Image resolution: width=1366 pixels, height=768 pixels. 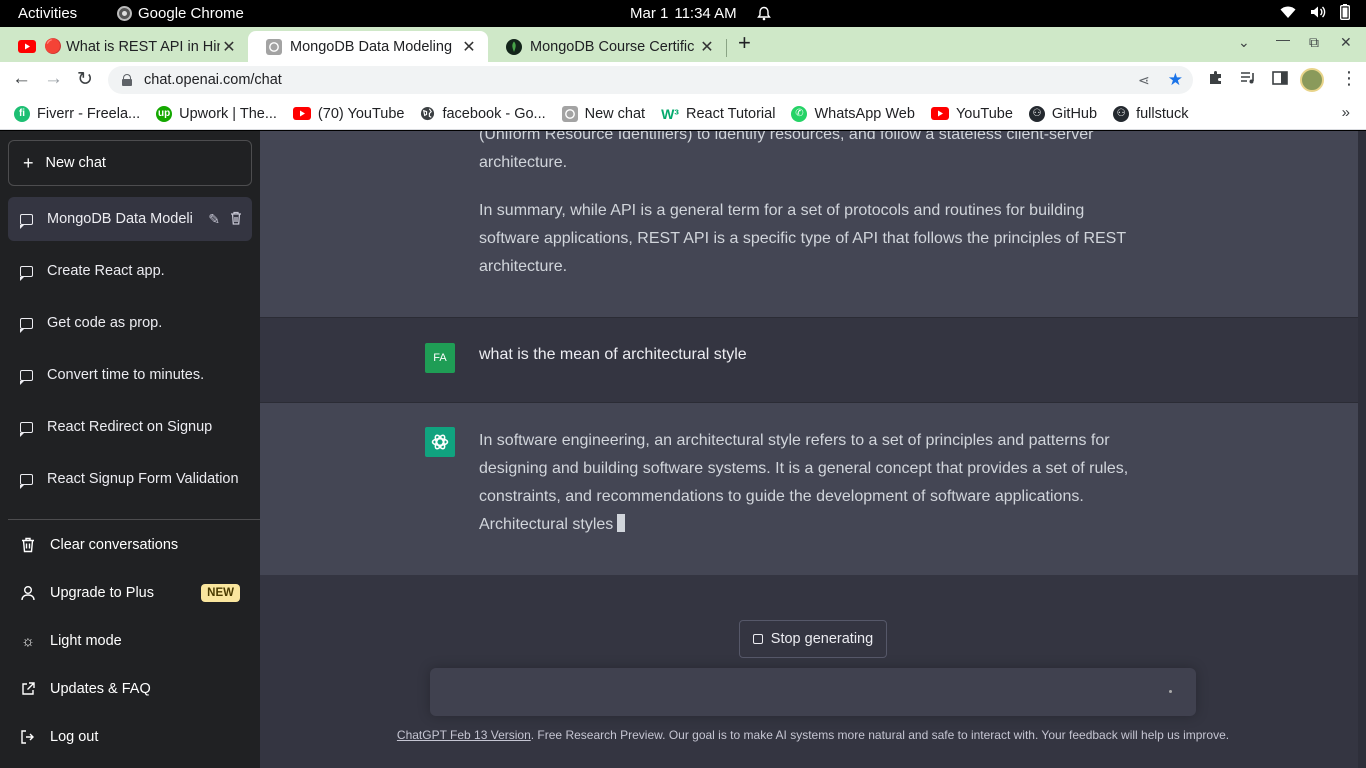 I want to click on upwork-icon: up, so click(x=164, y=113).